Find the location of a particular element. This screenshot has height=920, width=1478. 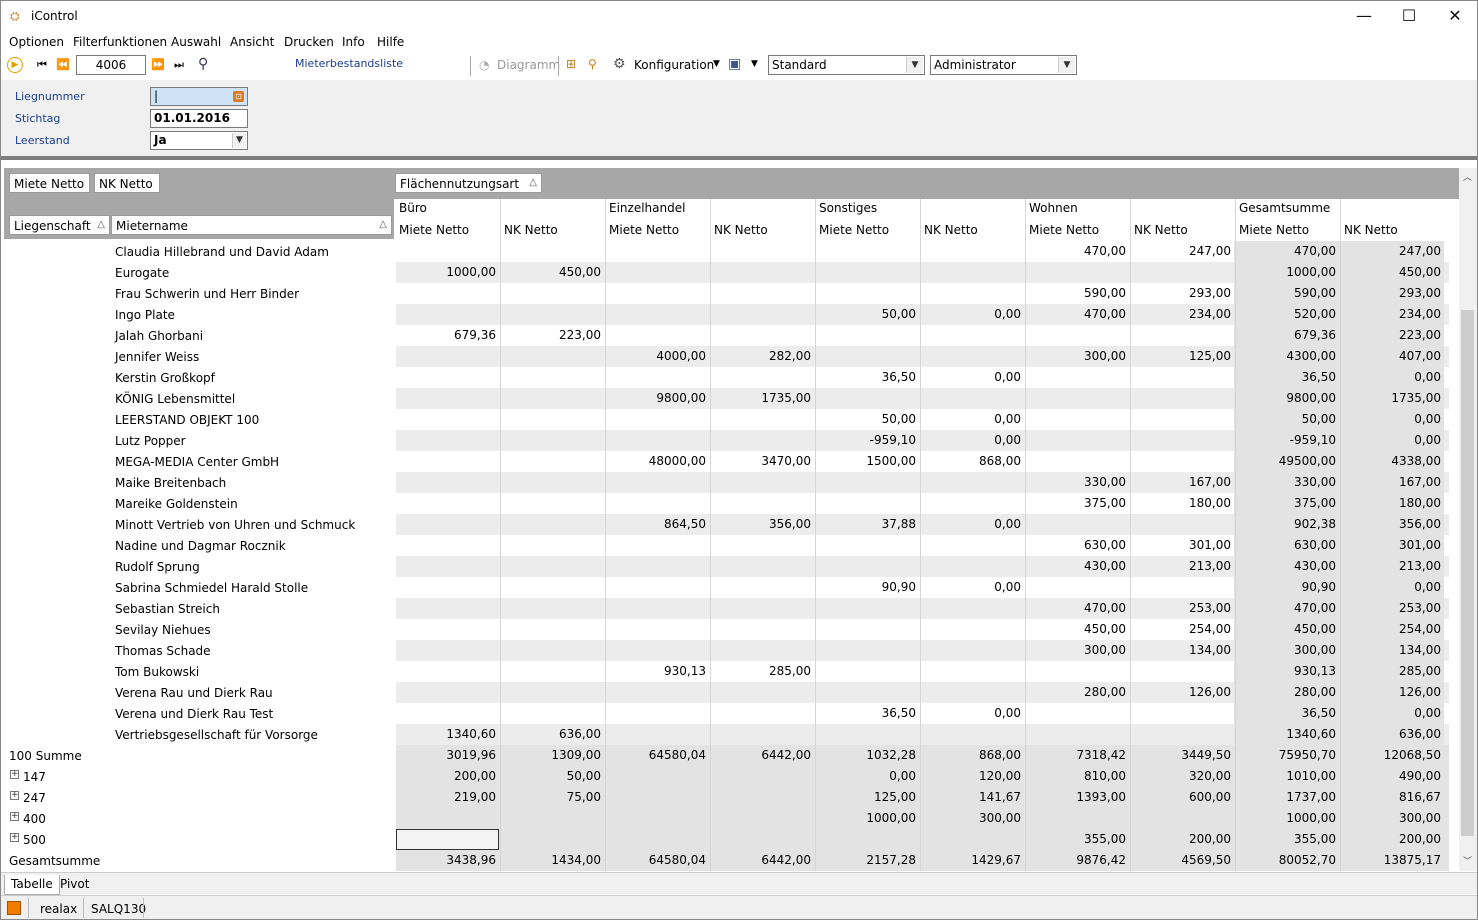

minimize-button: — is located at coordinates (1364, 16).